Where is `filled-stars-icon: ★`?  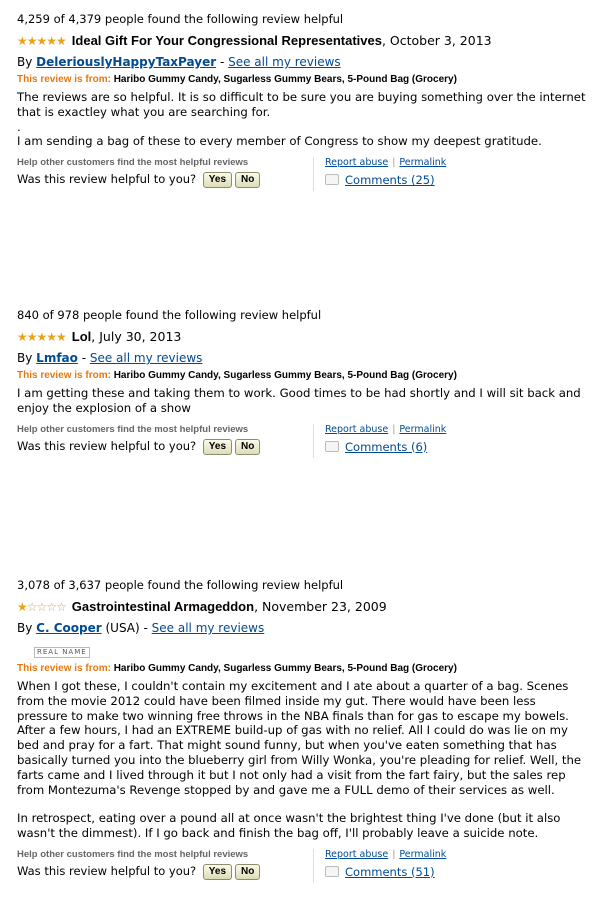
filled-stars-icon: ★ is located at coordinates (22, 607).